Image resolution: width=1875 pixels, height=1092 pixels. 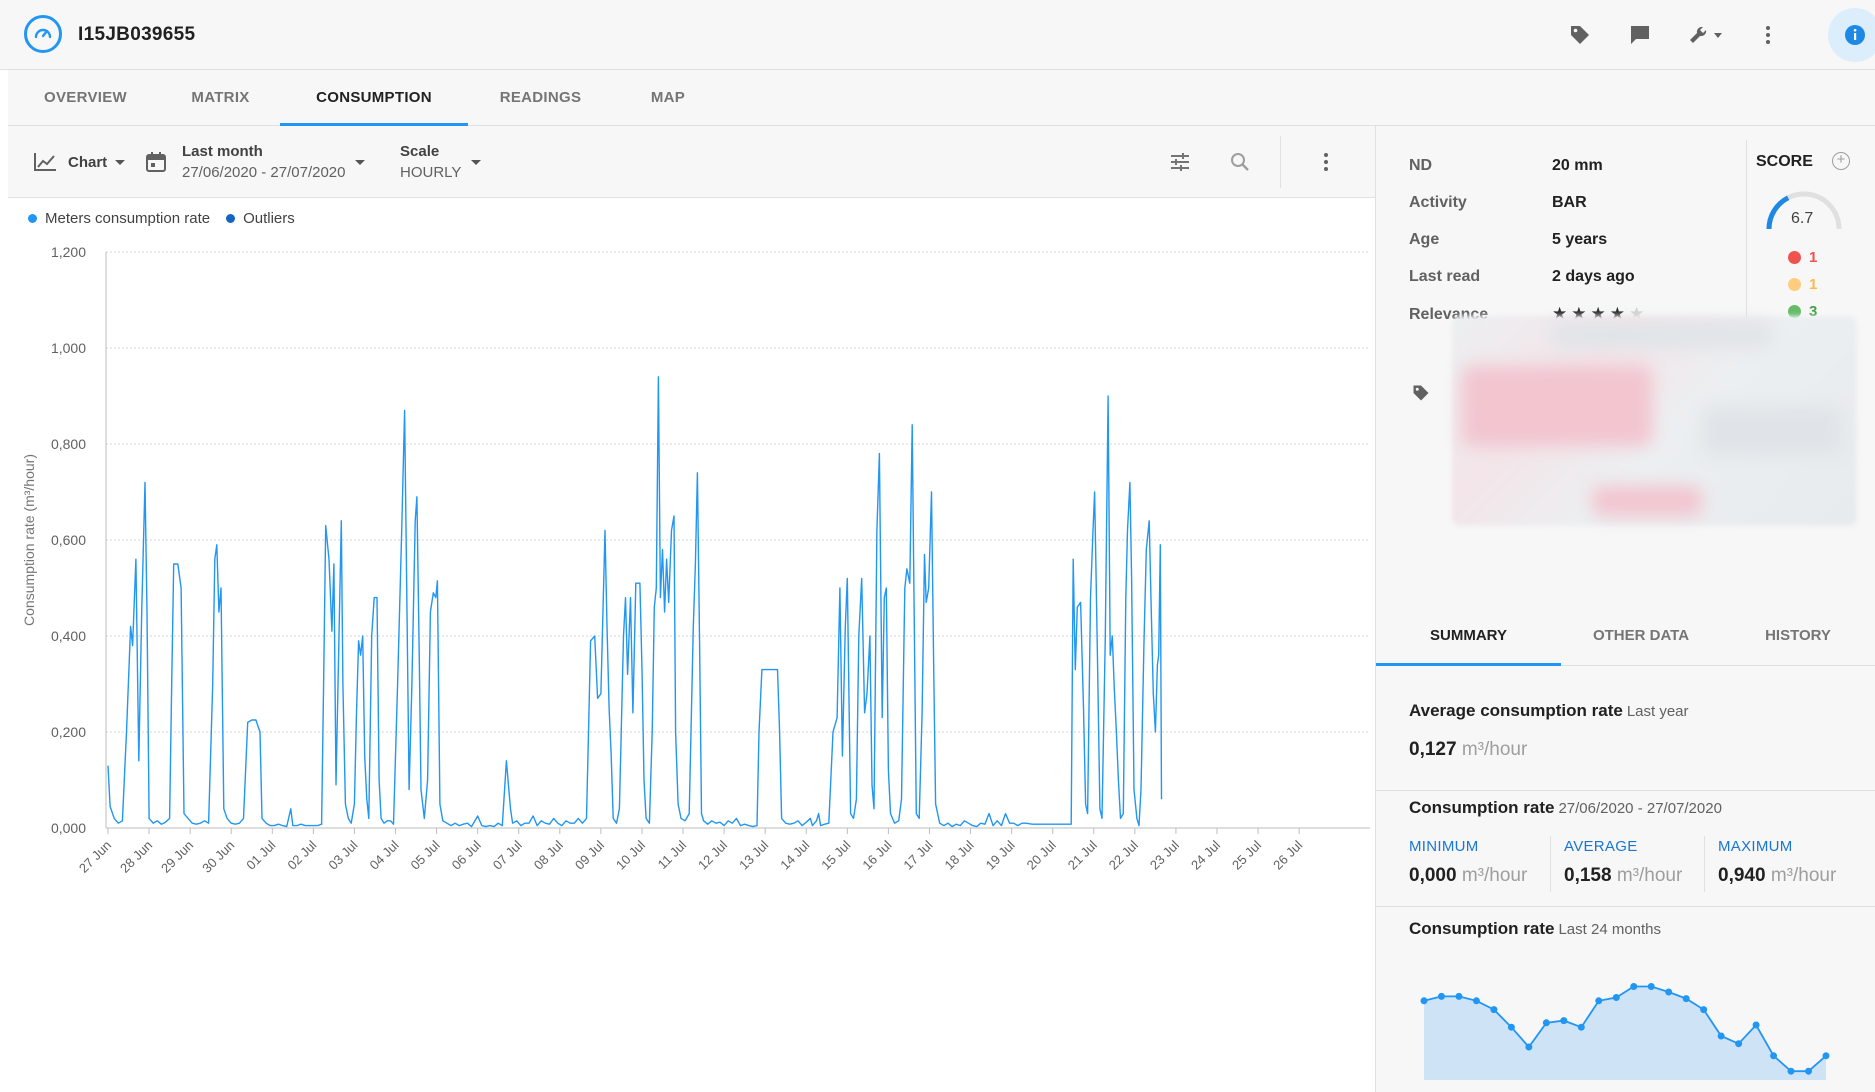 What do you see at coordinates (95, 857) in the screenshot?
I see `x-tick-label: 27 Jun` at bounding box center [95, 857].